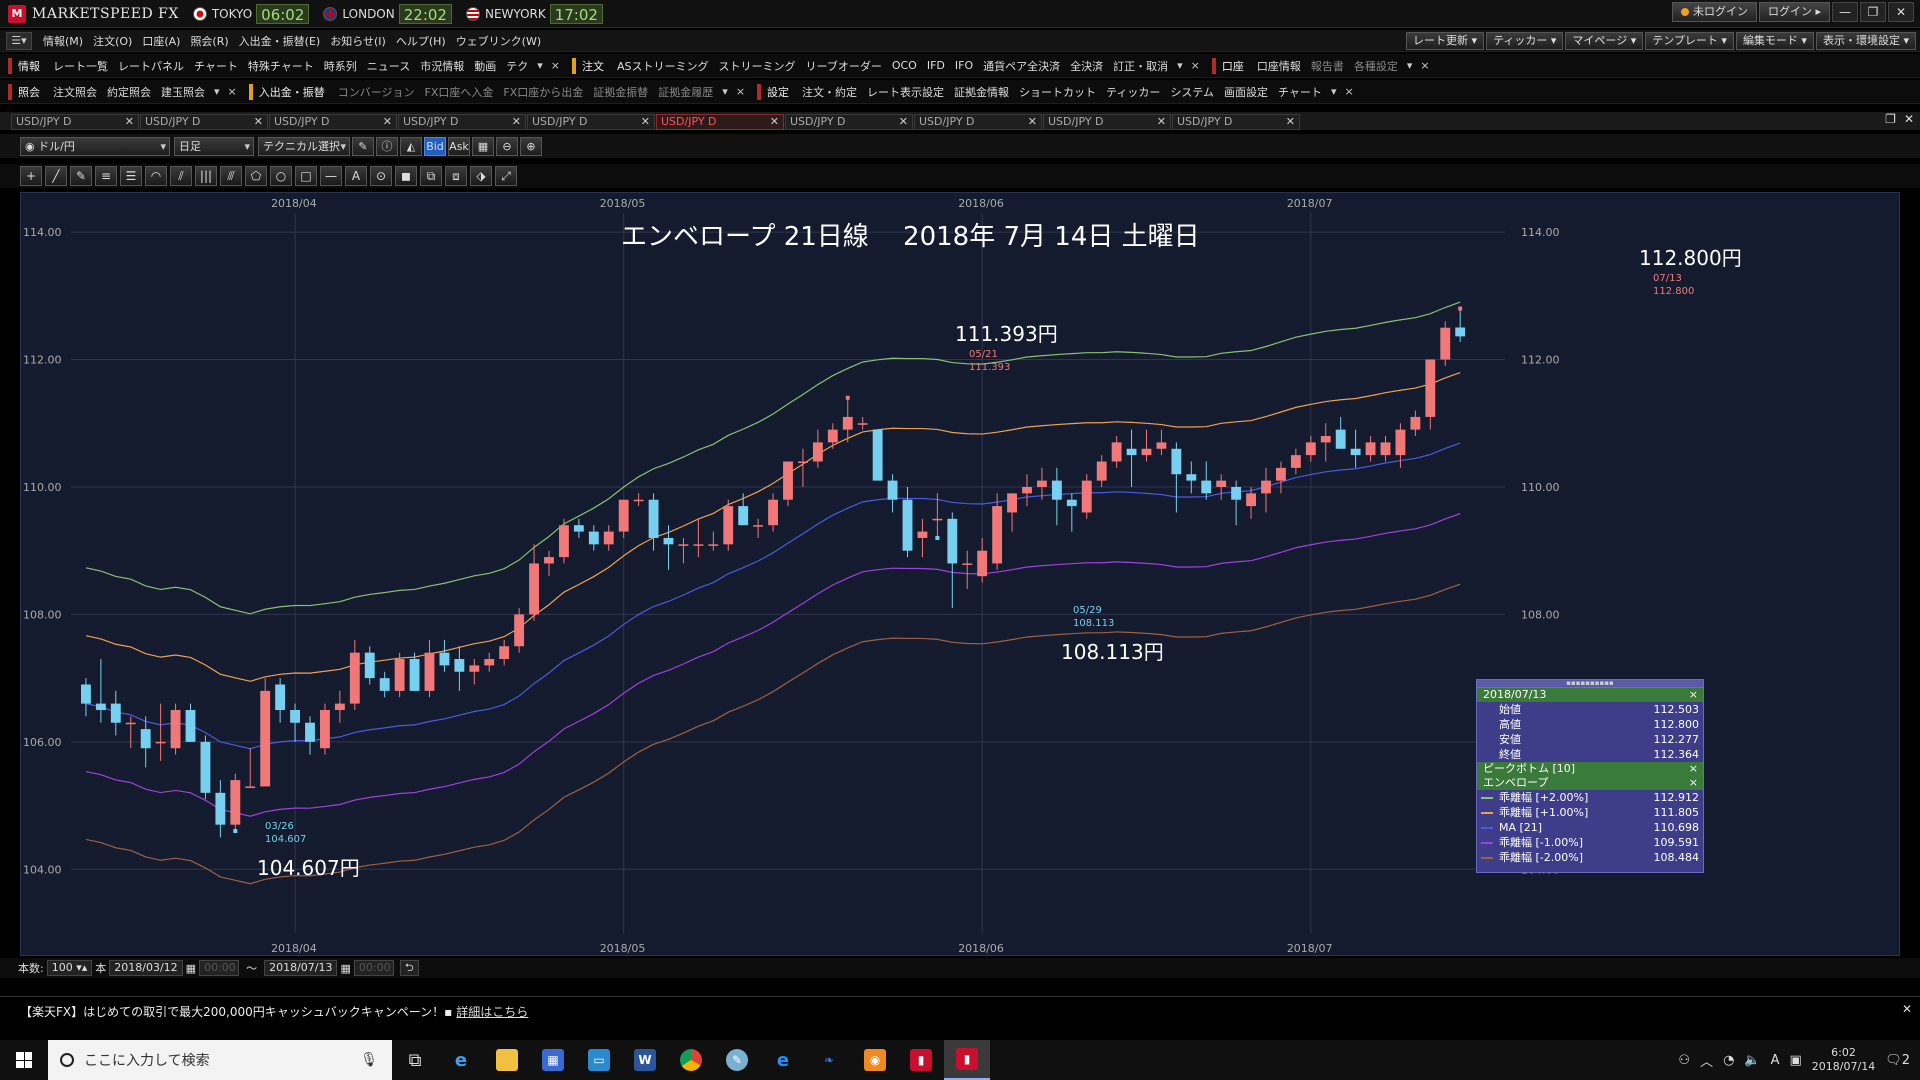 The image size is (1920, 1080). Describe the element at coordinates (1775, 1060) in the screenshot. I see `ime-indicator: A` at that location.